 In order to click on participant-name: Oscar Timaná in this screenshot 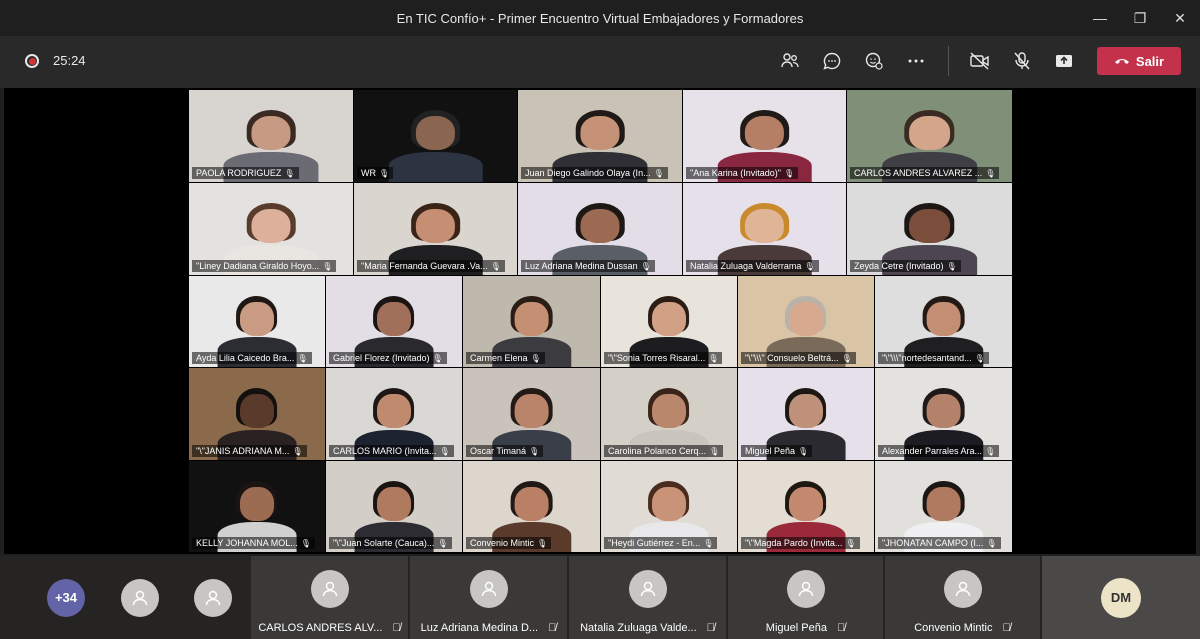, I will do `click(498, 451)`.